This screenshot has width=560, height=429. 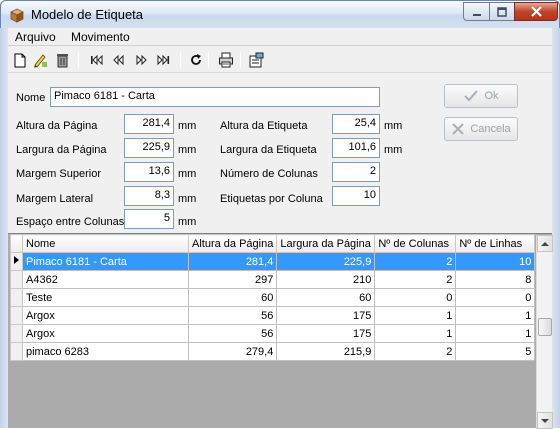 What do you see at coordinates (232, 351) in the screenshot?
I see `cell-altura: 279,4` at bounding box center [232, 351].